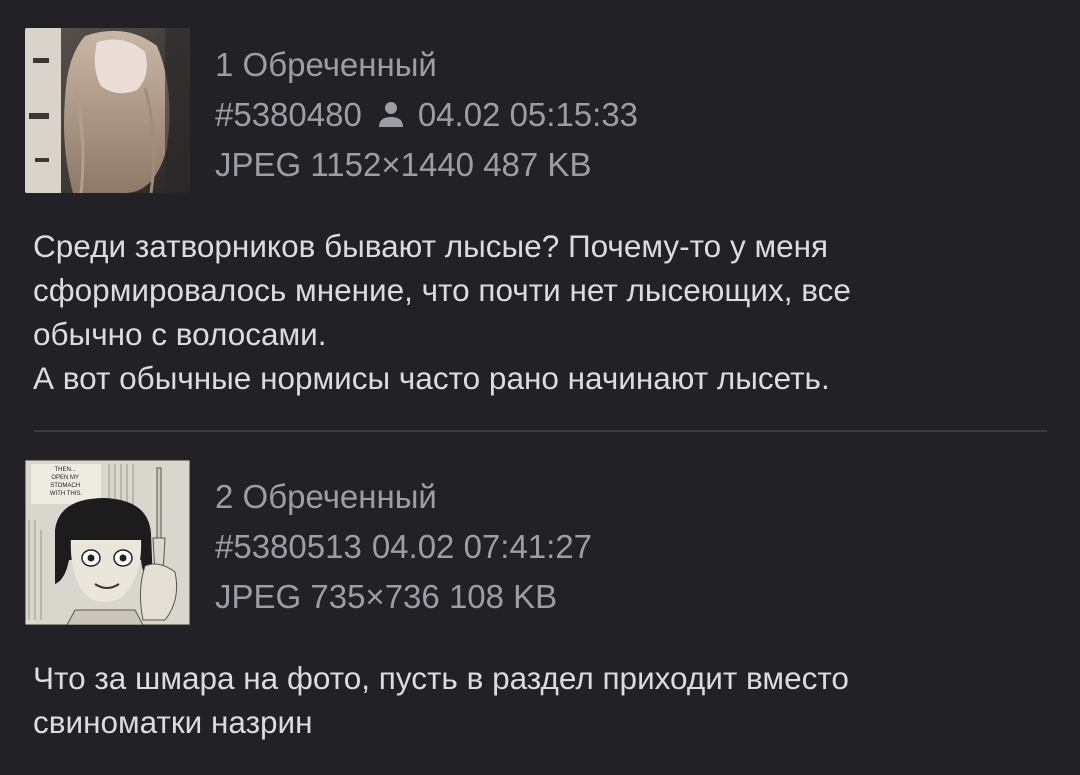 This screenshot has height=775, width=1080. I want to click on thumb-caption-line-3: STOMACH, so click(65, 486).